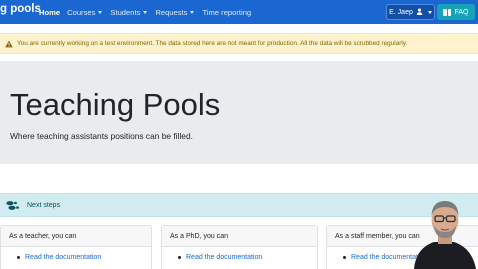  I want to click on book-icon, so click(447, 12).